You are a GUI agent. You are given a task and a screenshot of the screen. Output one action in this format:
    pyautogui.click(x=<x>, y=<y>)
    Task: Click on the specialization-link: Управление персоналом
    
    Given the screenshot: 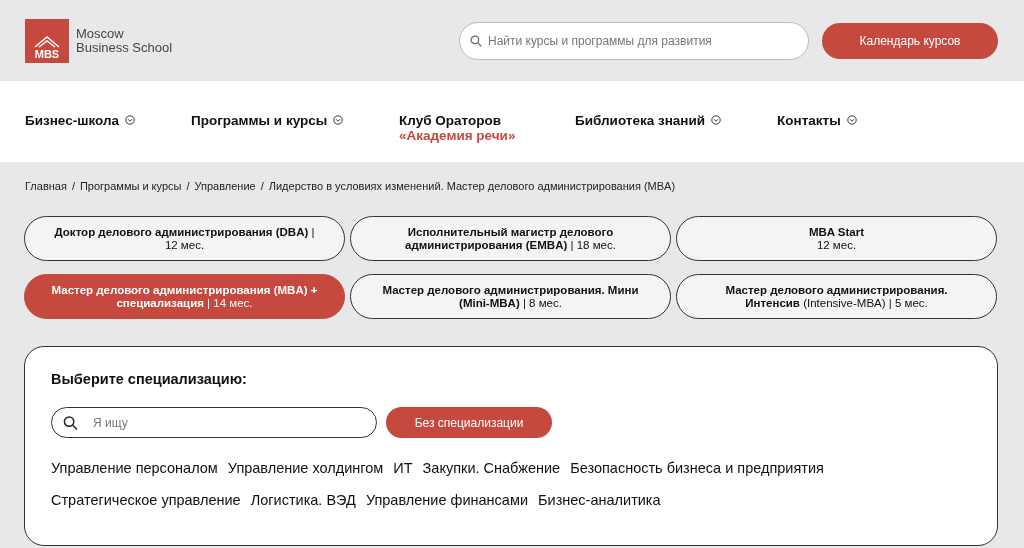 What is the action you would take?
    pyautogui.click(x=134, y=468)
    